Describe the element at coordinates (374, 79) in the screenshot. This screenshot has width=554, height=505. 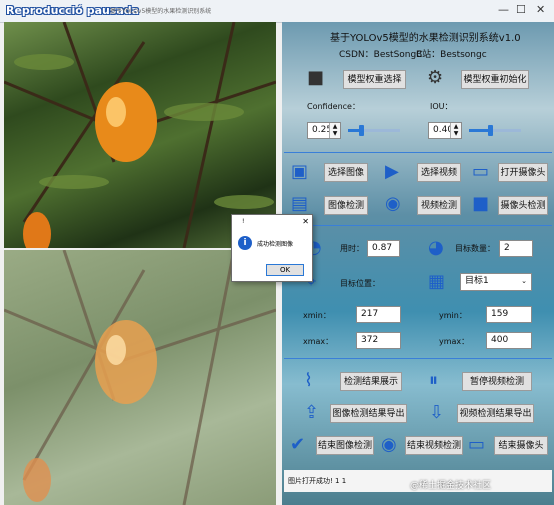
I see `model-weight-select-button: 模型权重选择` at that location.